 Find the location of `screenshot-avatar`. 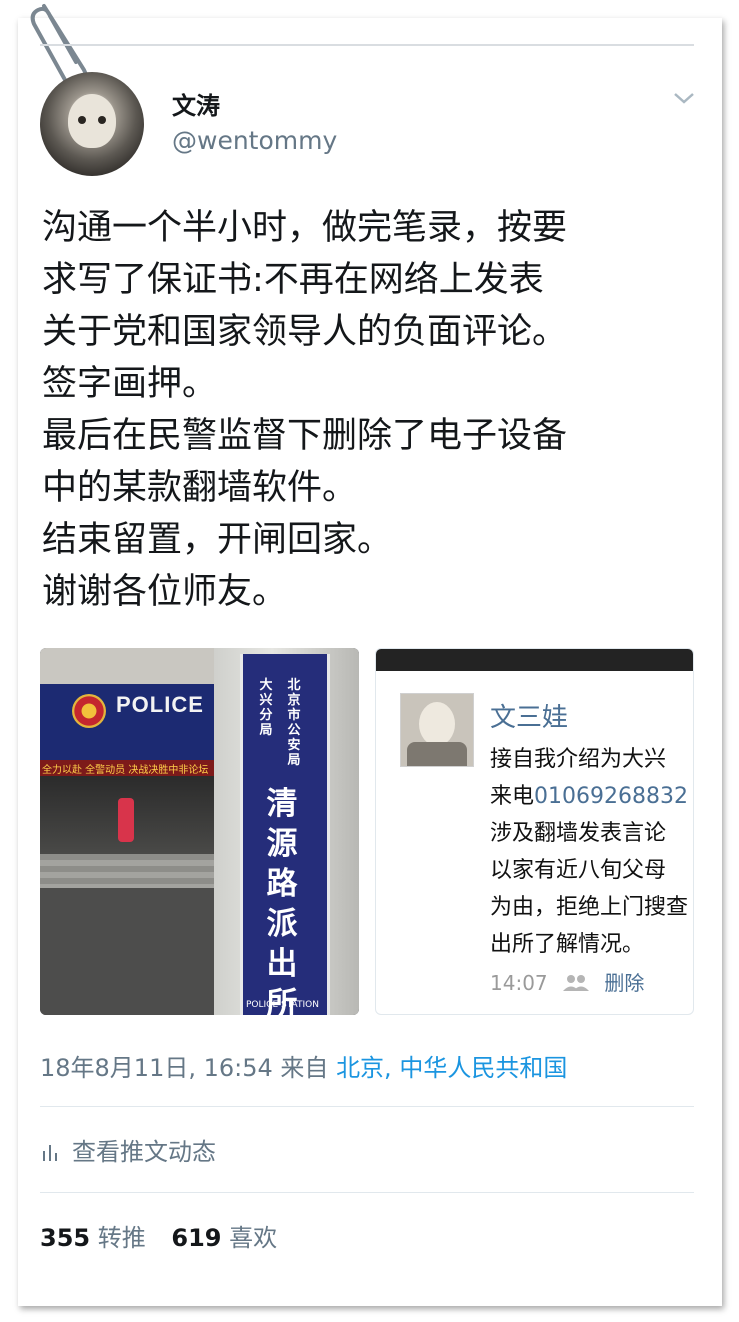

screenshot-avatar is located at coordinates (437, 730).